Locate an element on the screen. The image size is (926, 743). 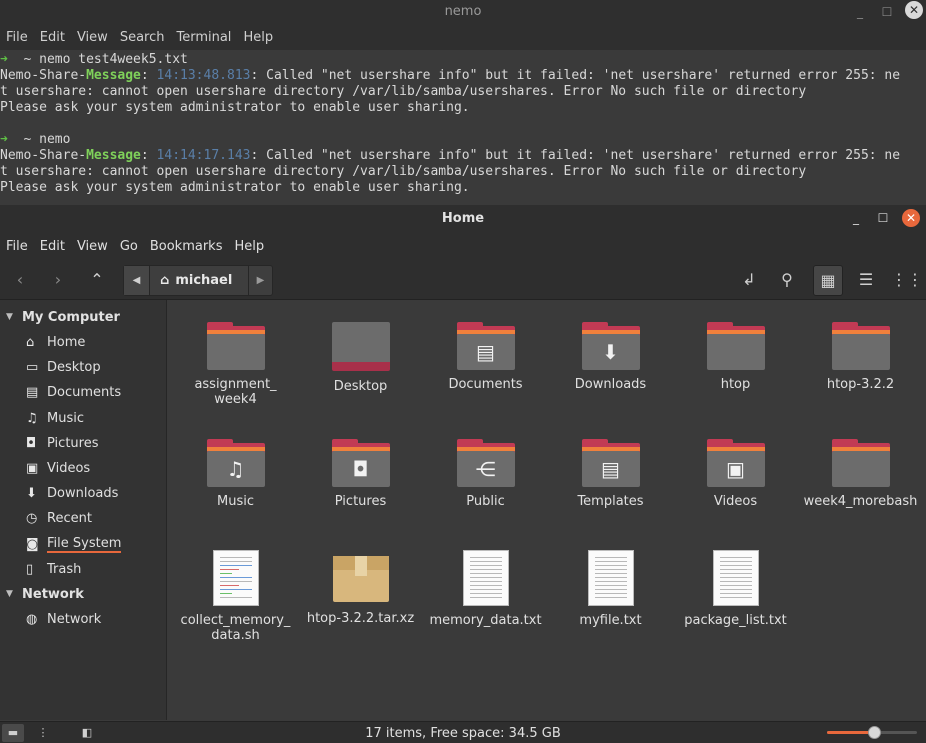
terminal-close-button: ✕ is located at coordinates (914, 10).